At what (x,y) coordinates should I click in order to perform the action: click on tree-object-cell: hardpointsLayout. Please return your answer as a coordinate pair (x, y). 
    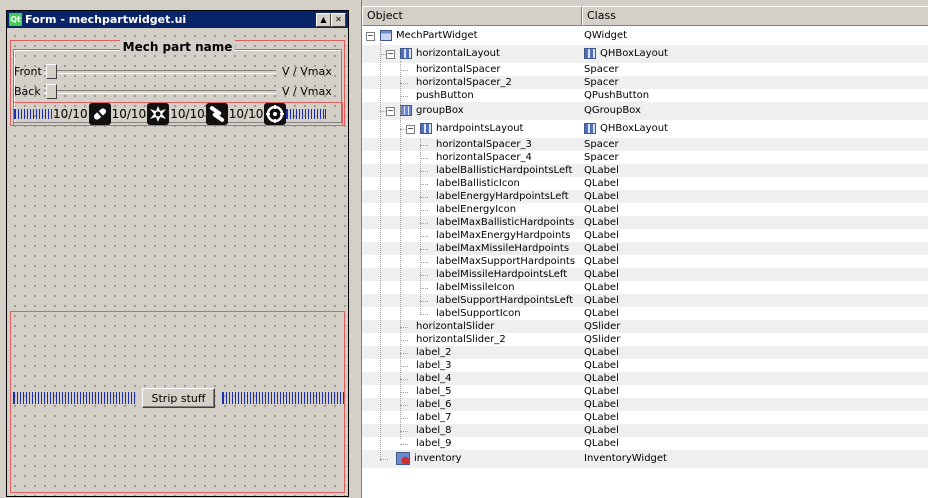
    Looking at the image, I should click on (471, 129).